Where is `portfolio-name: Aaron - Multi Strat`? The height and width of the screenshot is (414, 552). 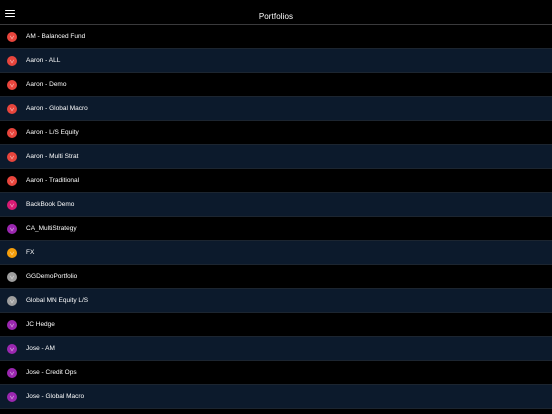 portfolio-name: Aaron - Multi Strat is located at coordinates (52, 156).